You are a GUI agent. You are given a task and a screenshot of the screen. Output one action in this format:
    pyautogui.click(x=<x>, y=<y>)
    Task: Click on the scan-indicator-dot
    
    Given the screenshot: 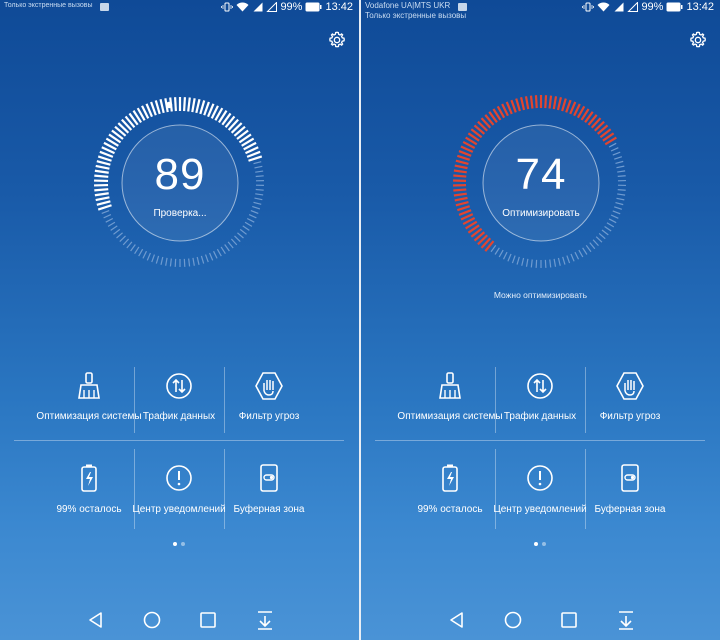 What is the action you would take?
    pyautogui.click(x=169, y=105)
    